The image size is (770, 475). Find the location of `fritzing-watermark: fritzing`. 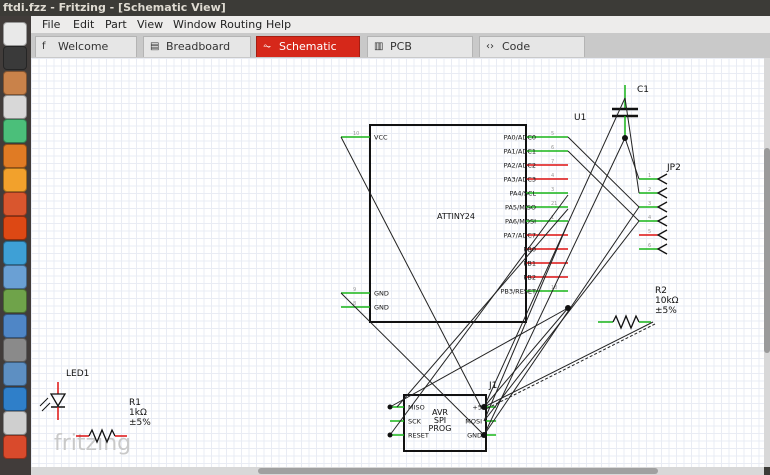

fritzing-watermark: fritzing is located at coordinates (92, 443).